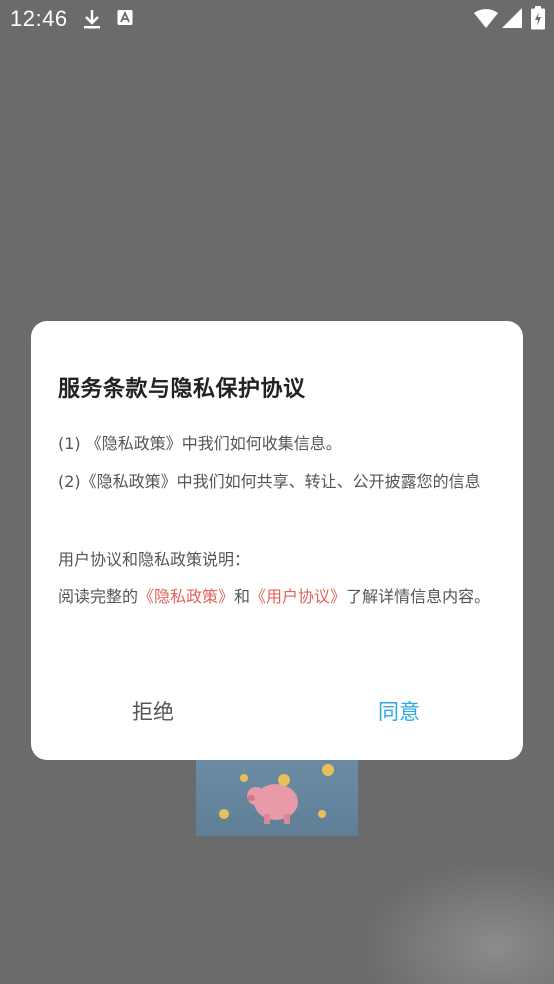  What do you see at coordinates (242, 596) in the screenshot?
I see `and-text: 和` at bounding box center [242, 596].